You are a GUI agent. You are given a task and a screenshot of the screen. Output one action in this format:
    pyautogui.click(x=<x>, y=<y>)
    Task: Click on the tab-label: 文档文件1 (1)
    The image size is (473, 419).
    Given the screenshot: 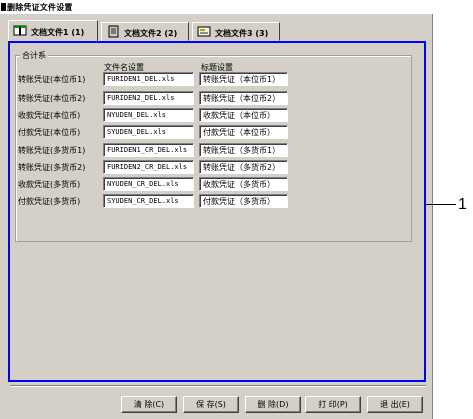 What is the action you would take?
    pyautogui.click(x=58, y=32)
    